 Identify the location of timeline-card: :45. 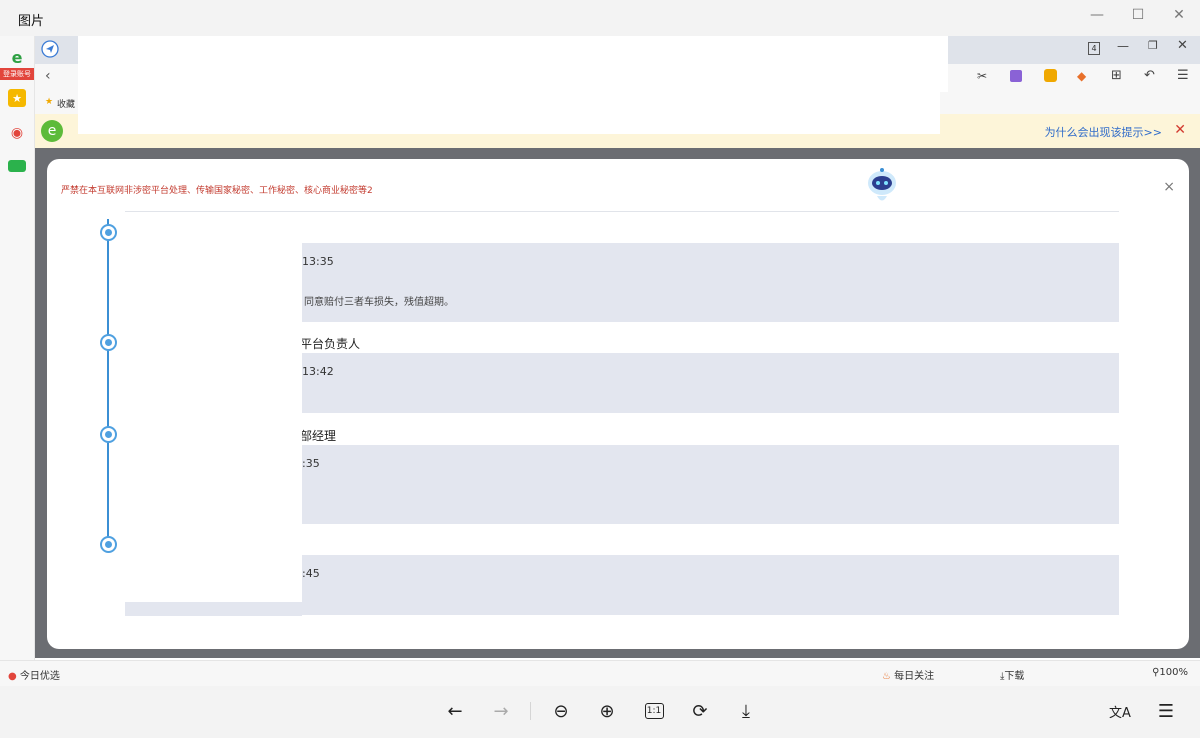
(710, 585).